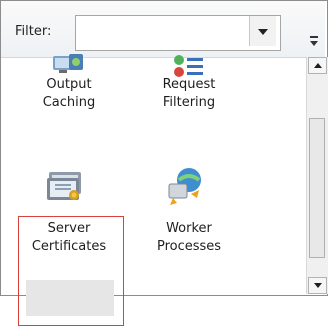 The height and width of the screenshot is (326, 328). I want to click on feature-label: Processes, so click(189, 246).